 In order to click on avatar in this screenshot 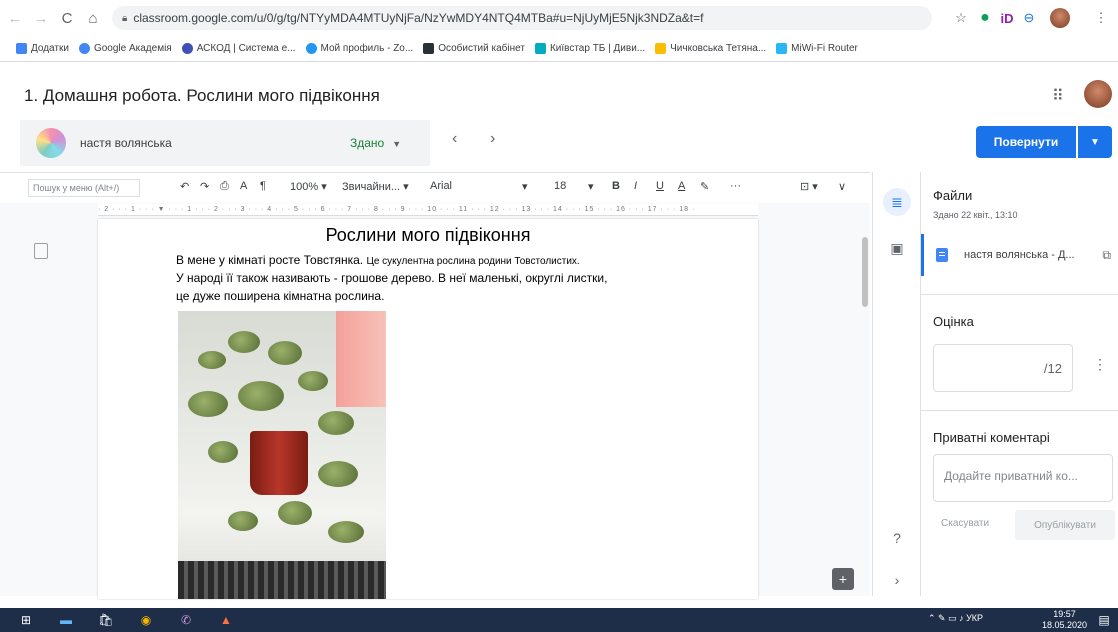, I will do `click(1098, 94)`.